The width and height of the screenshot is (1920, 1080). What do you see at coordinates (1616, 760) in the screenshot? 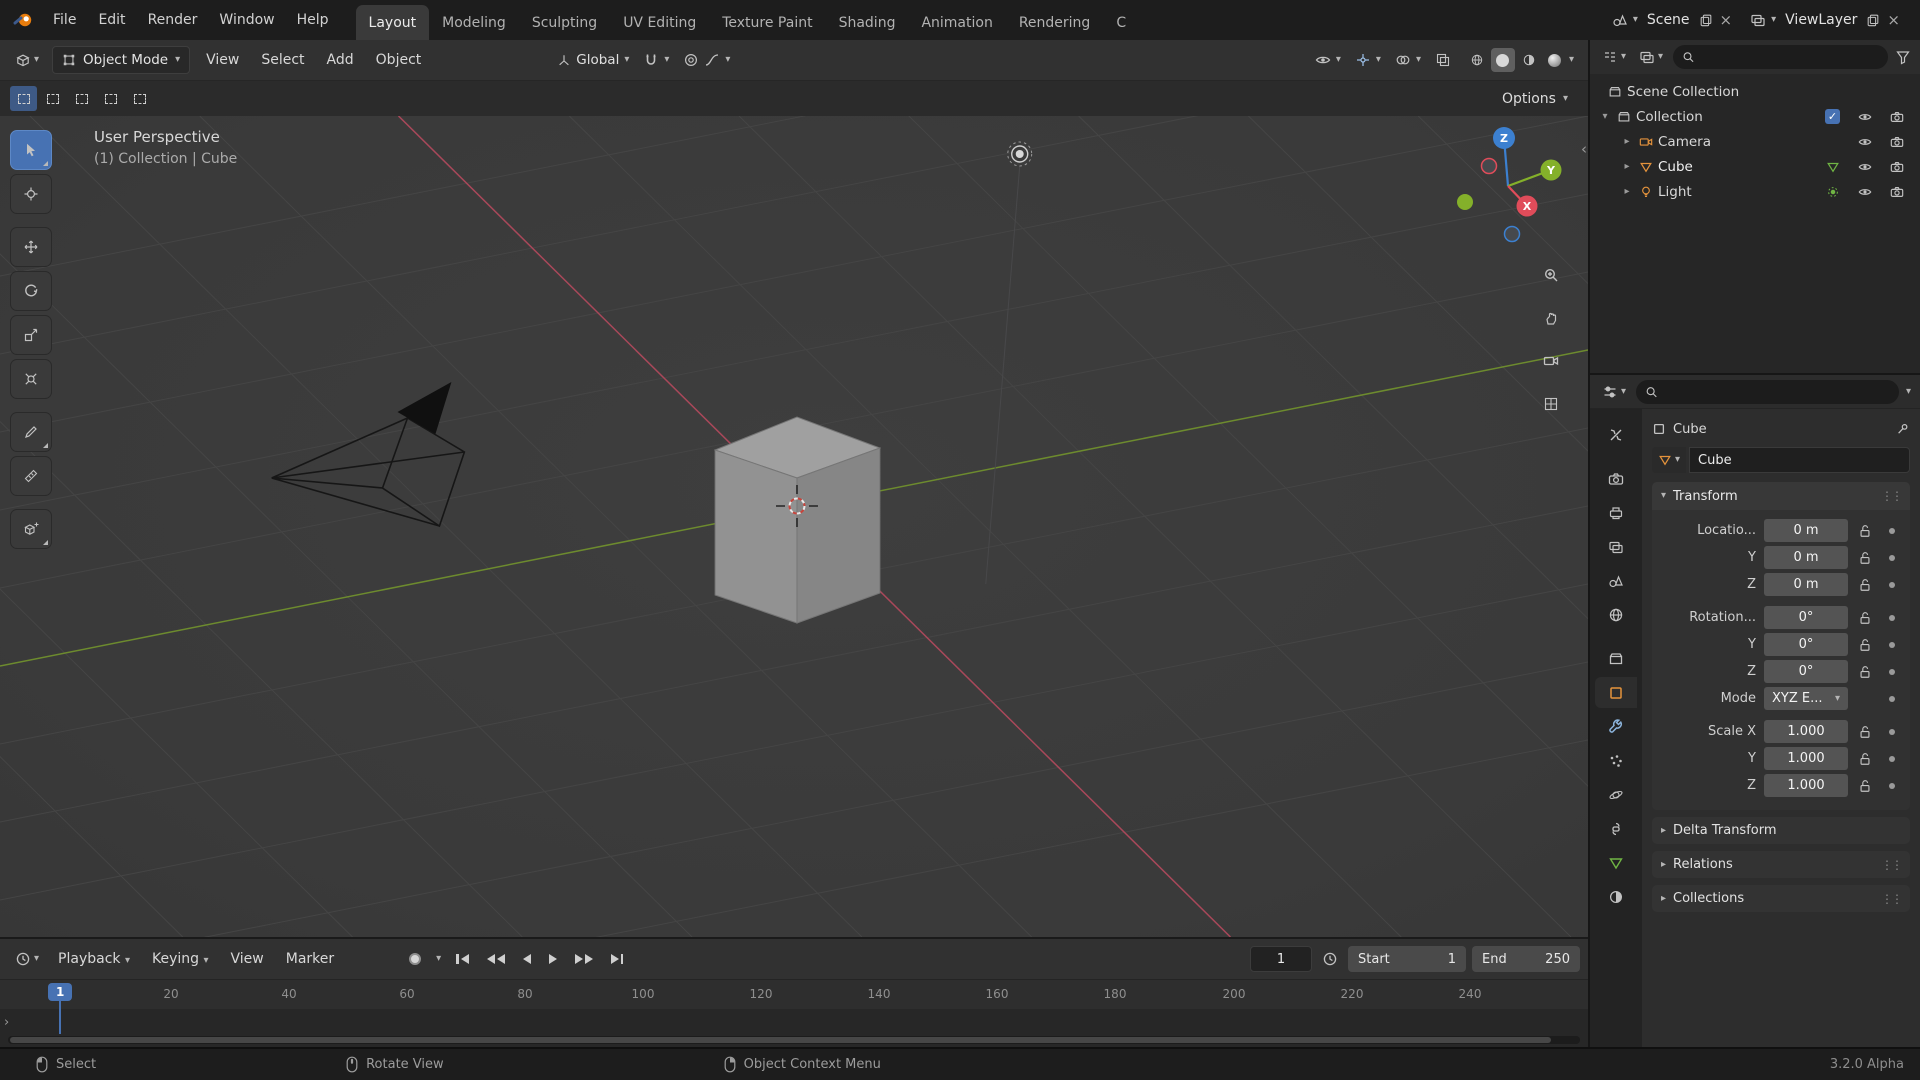
I see `tab-particles` at bounding box center [1616, 760].